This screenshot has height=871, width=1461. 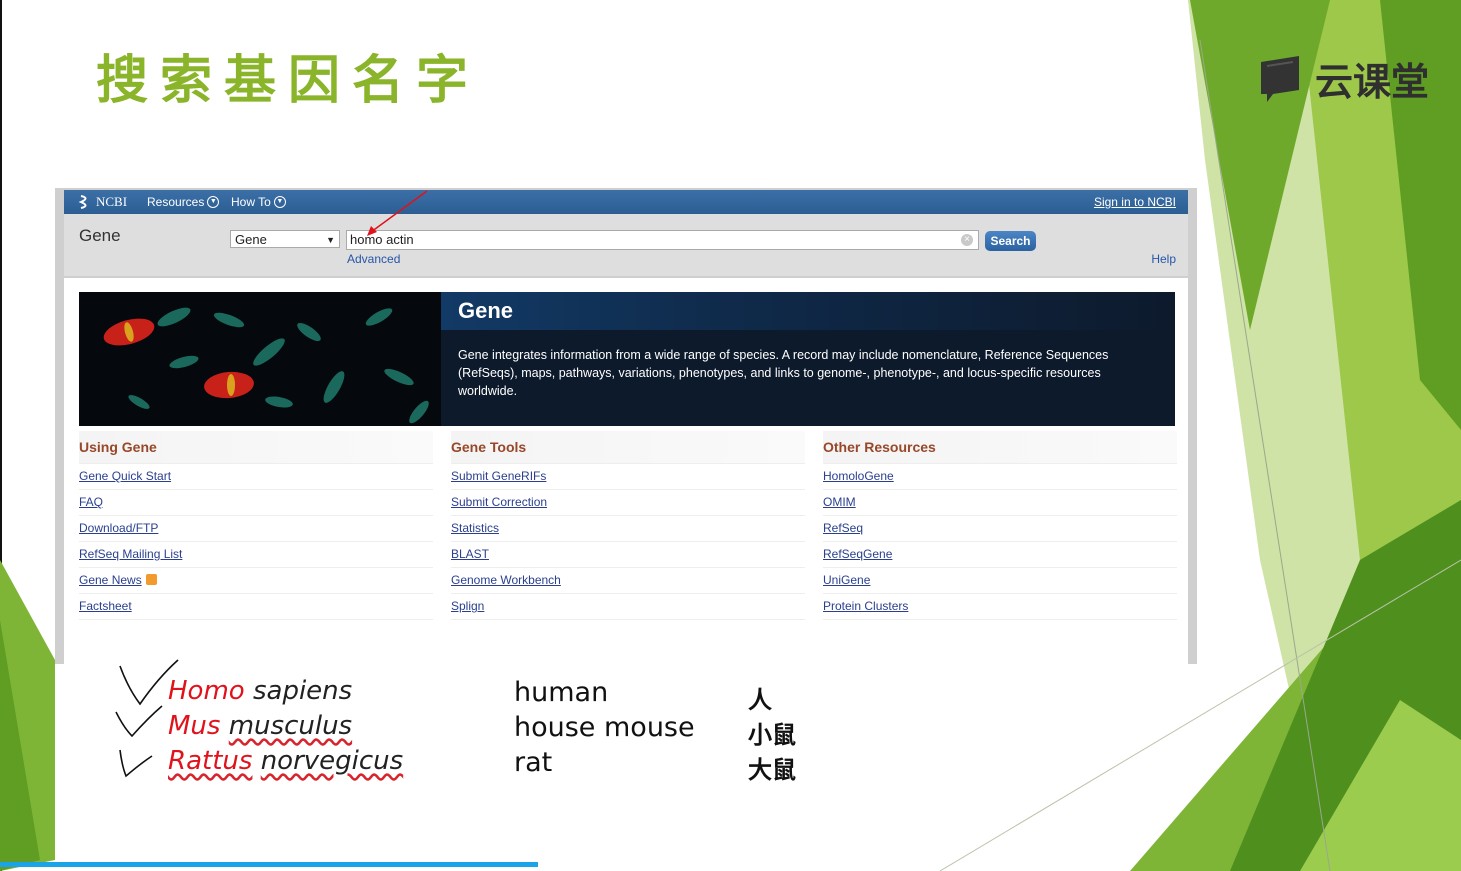 I want to click on link-blast: BLAST, so click(x=628, y=555).